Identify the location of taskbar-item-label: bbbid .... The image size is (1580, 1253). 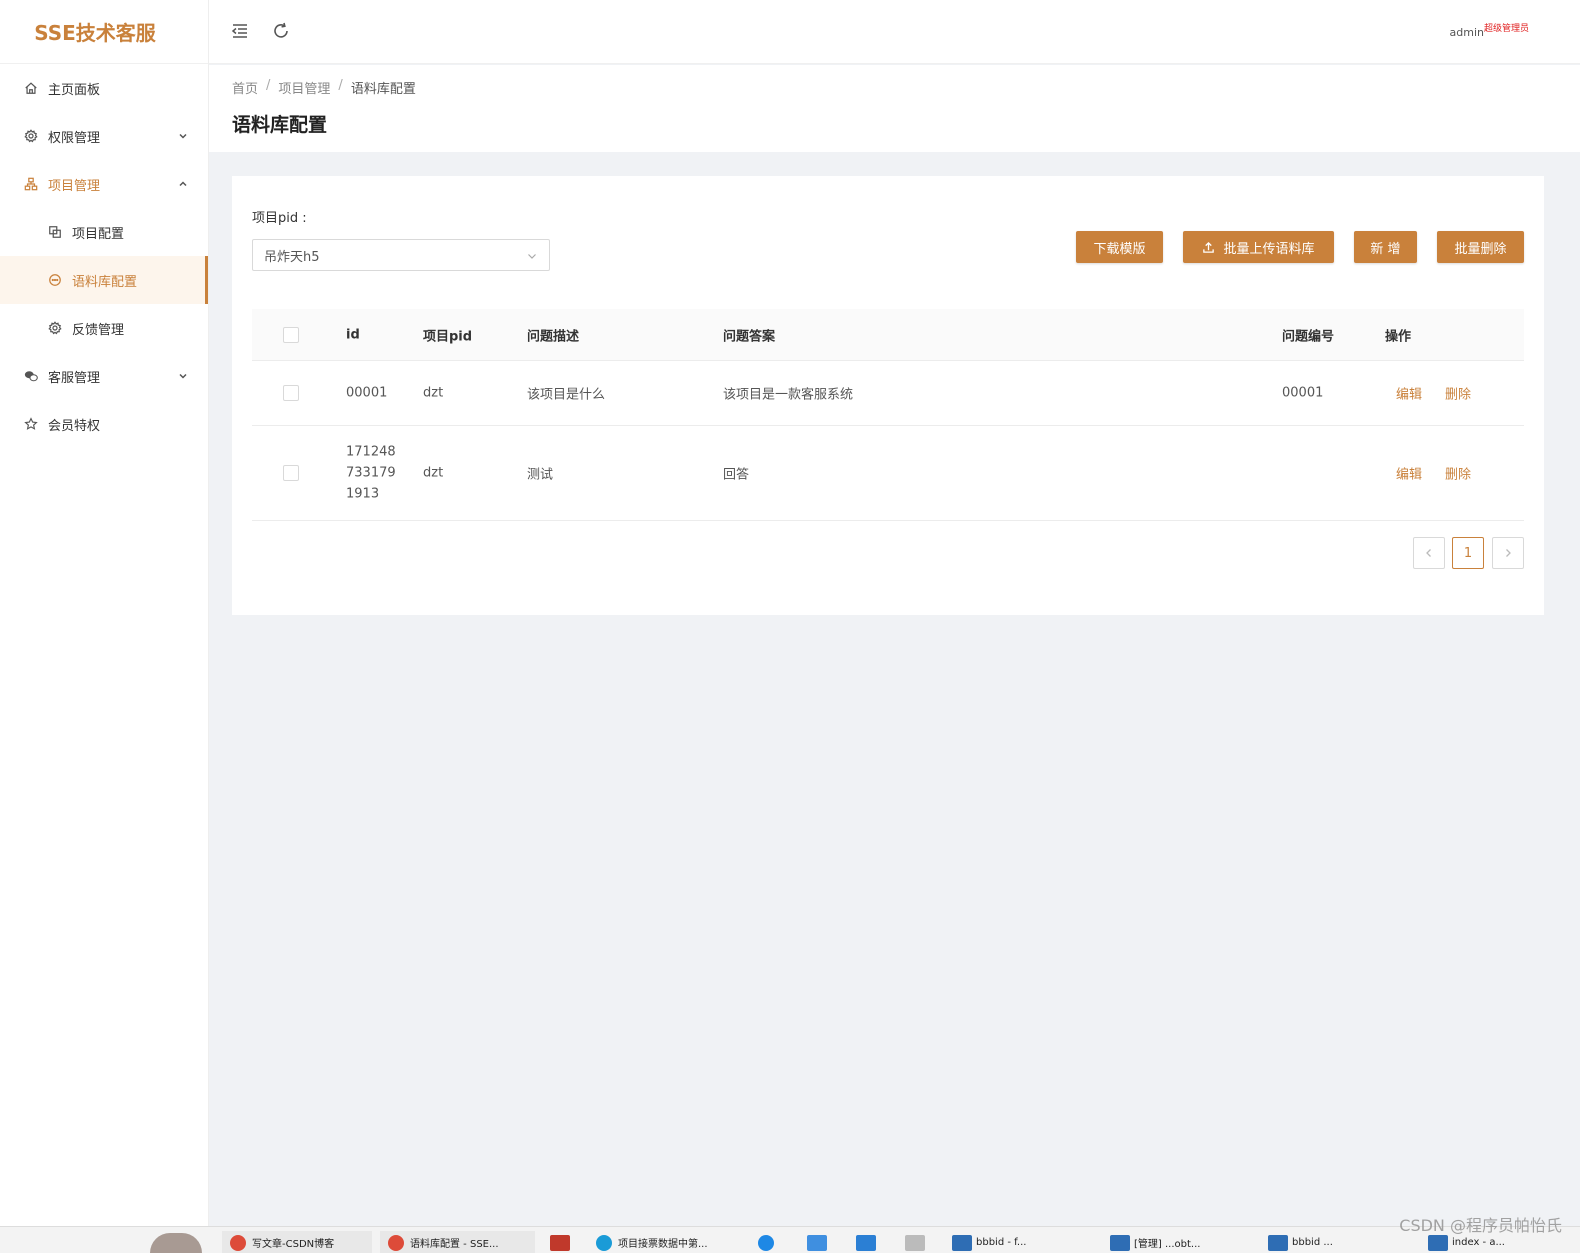
(1312, 1242).